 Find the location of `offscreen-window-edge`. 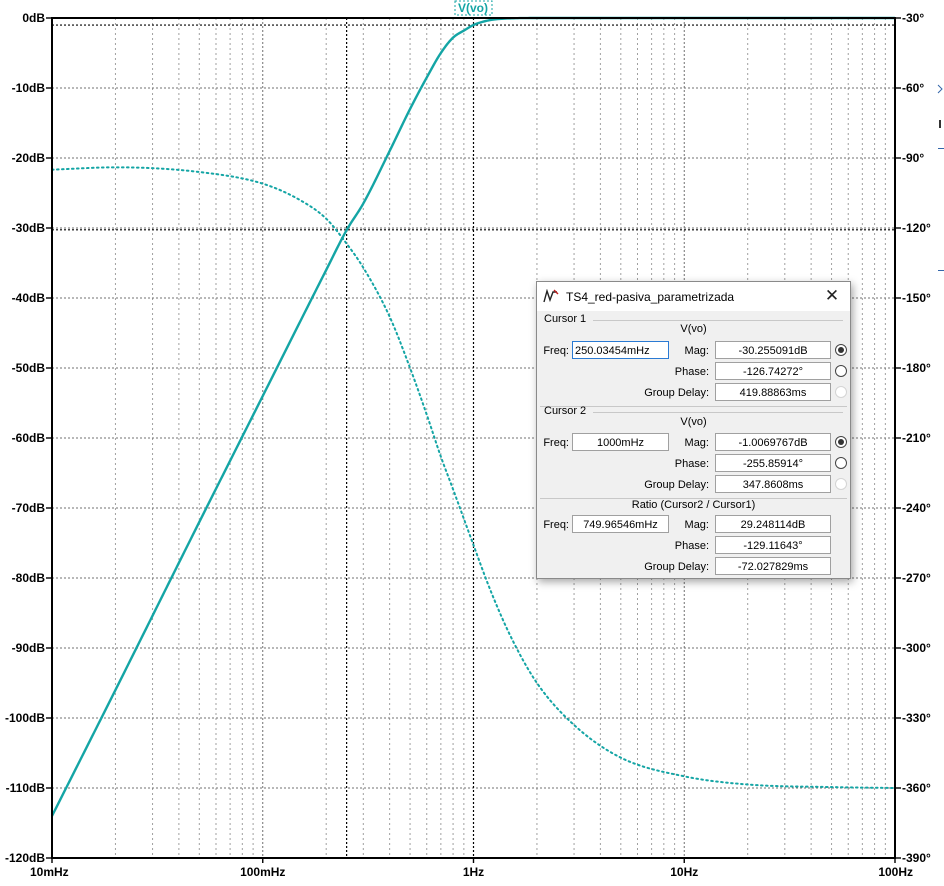

offscreen-window-edge is located at coordinates (940, 180).